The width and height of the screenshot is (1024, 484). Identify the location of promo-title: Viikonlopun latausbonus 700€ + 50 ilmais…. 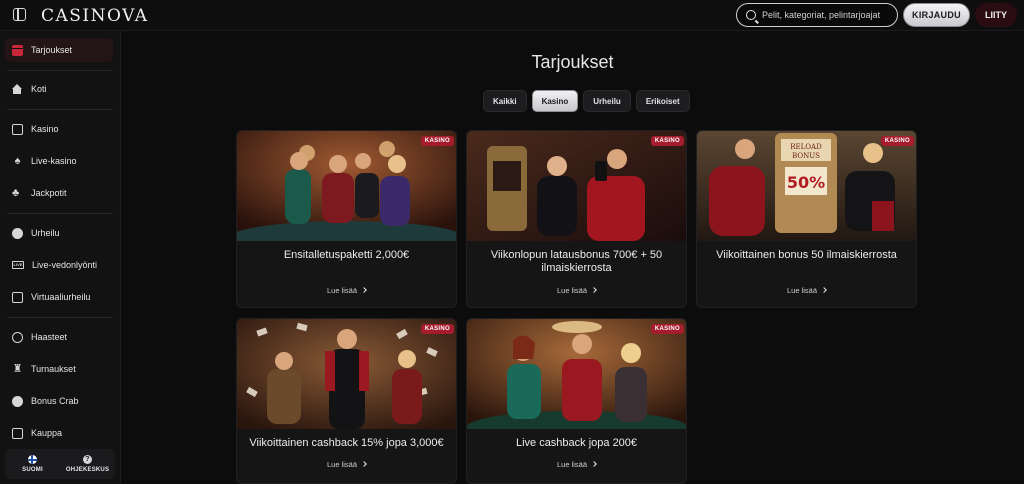
(576, 261).